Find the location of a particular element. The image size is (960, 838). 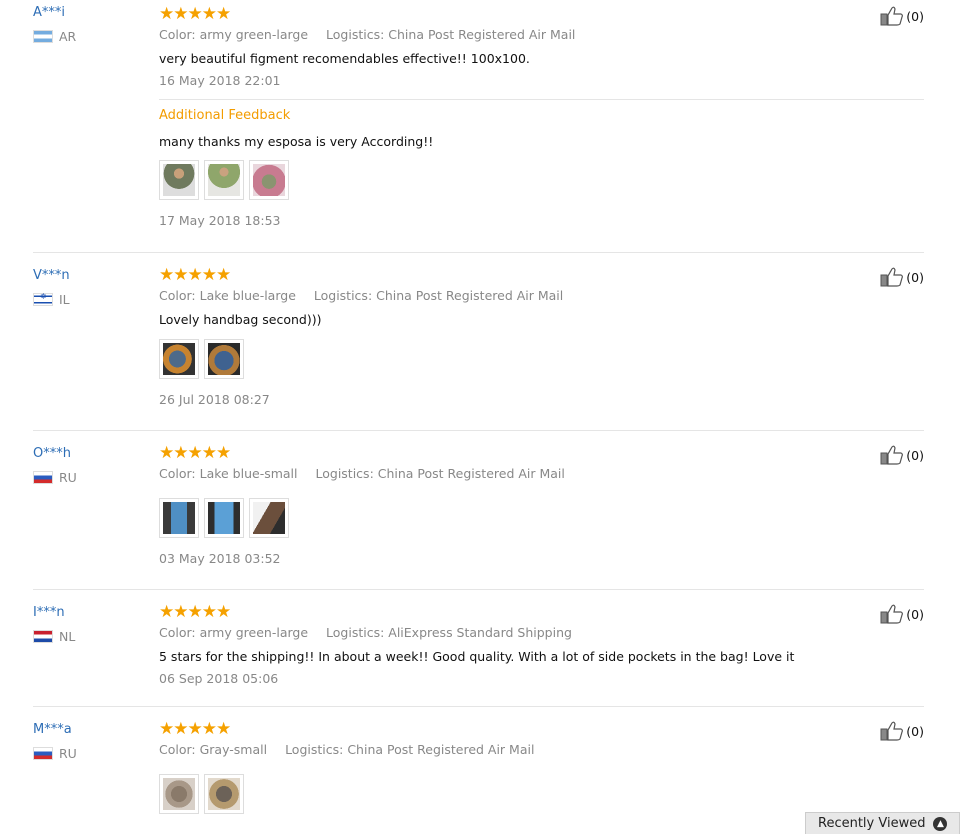

color-variant: Color: Gray-small is located at coordinates (213, 749).